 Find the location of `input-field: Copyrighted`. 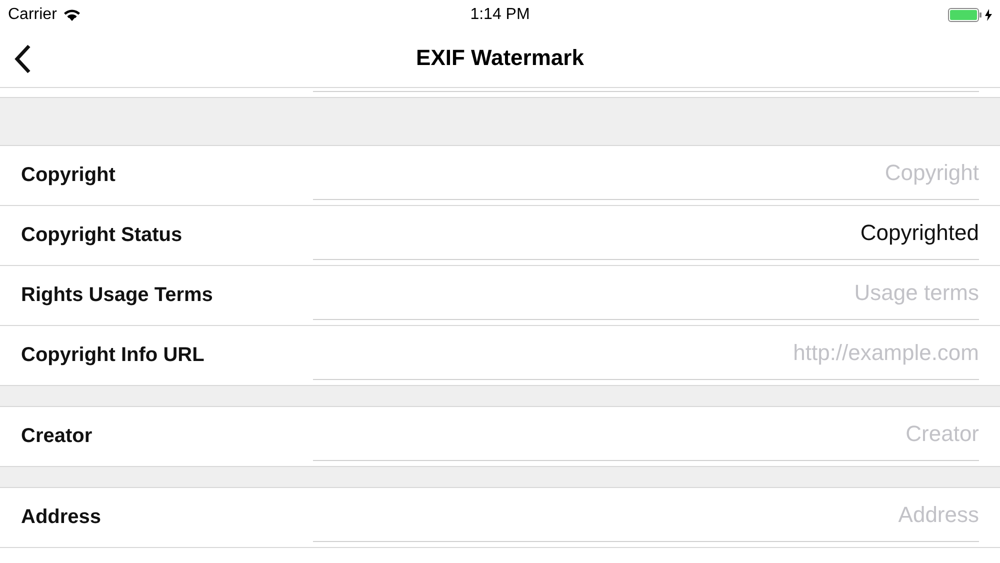

input-field: Copyrighted is located at coordinates (646, 233).